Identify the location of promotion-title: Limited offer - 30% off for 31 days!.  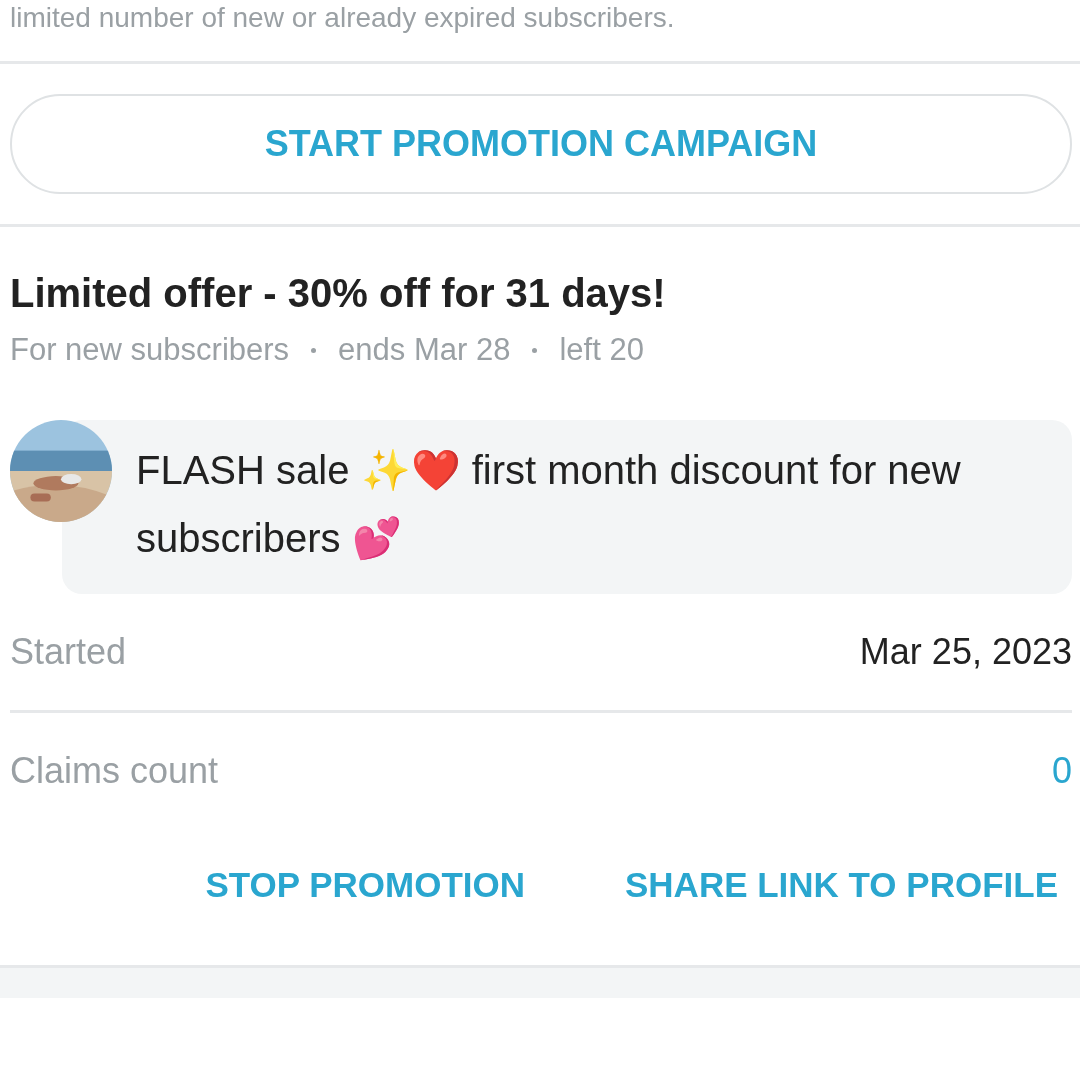
(338, 293).